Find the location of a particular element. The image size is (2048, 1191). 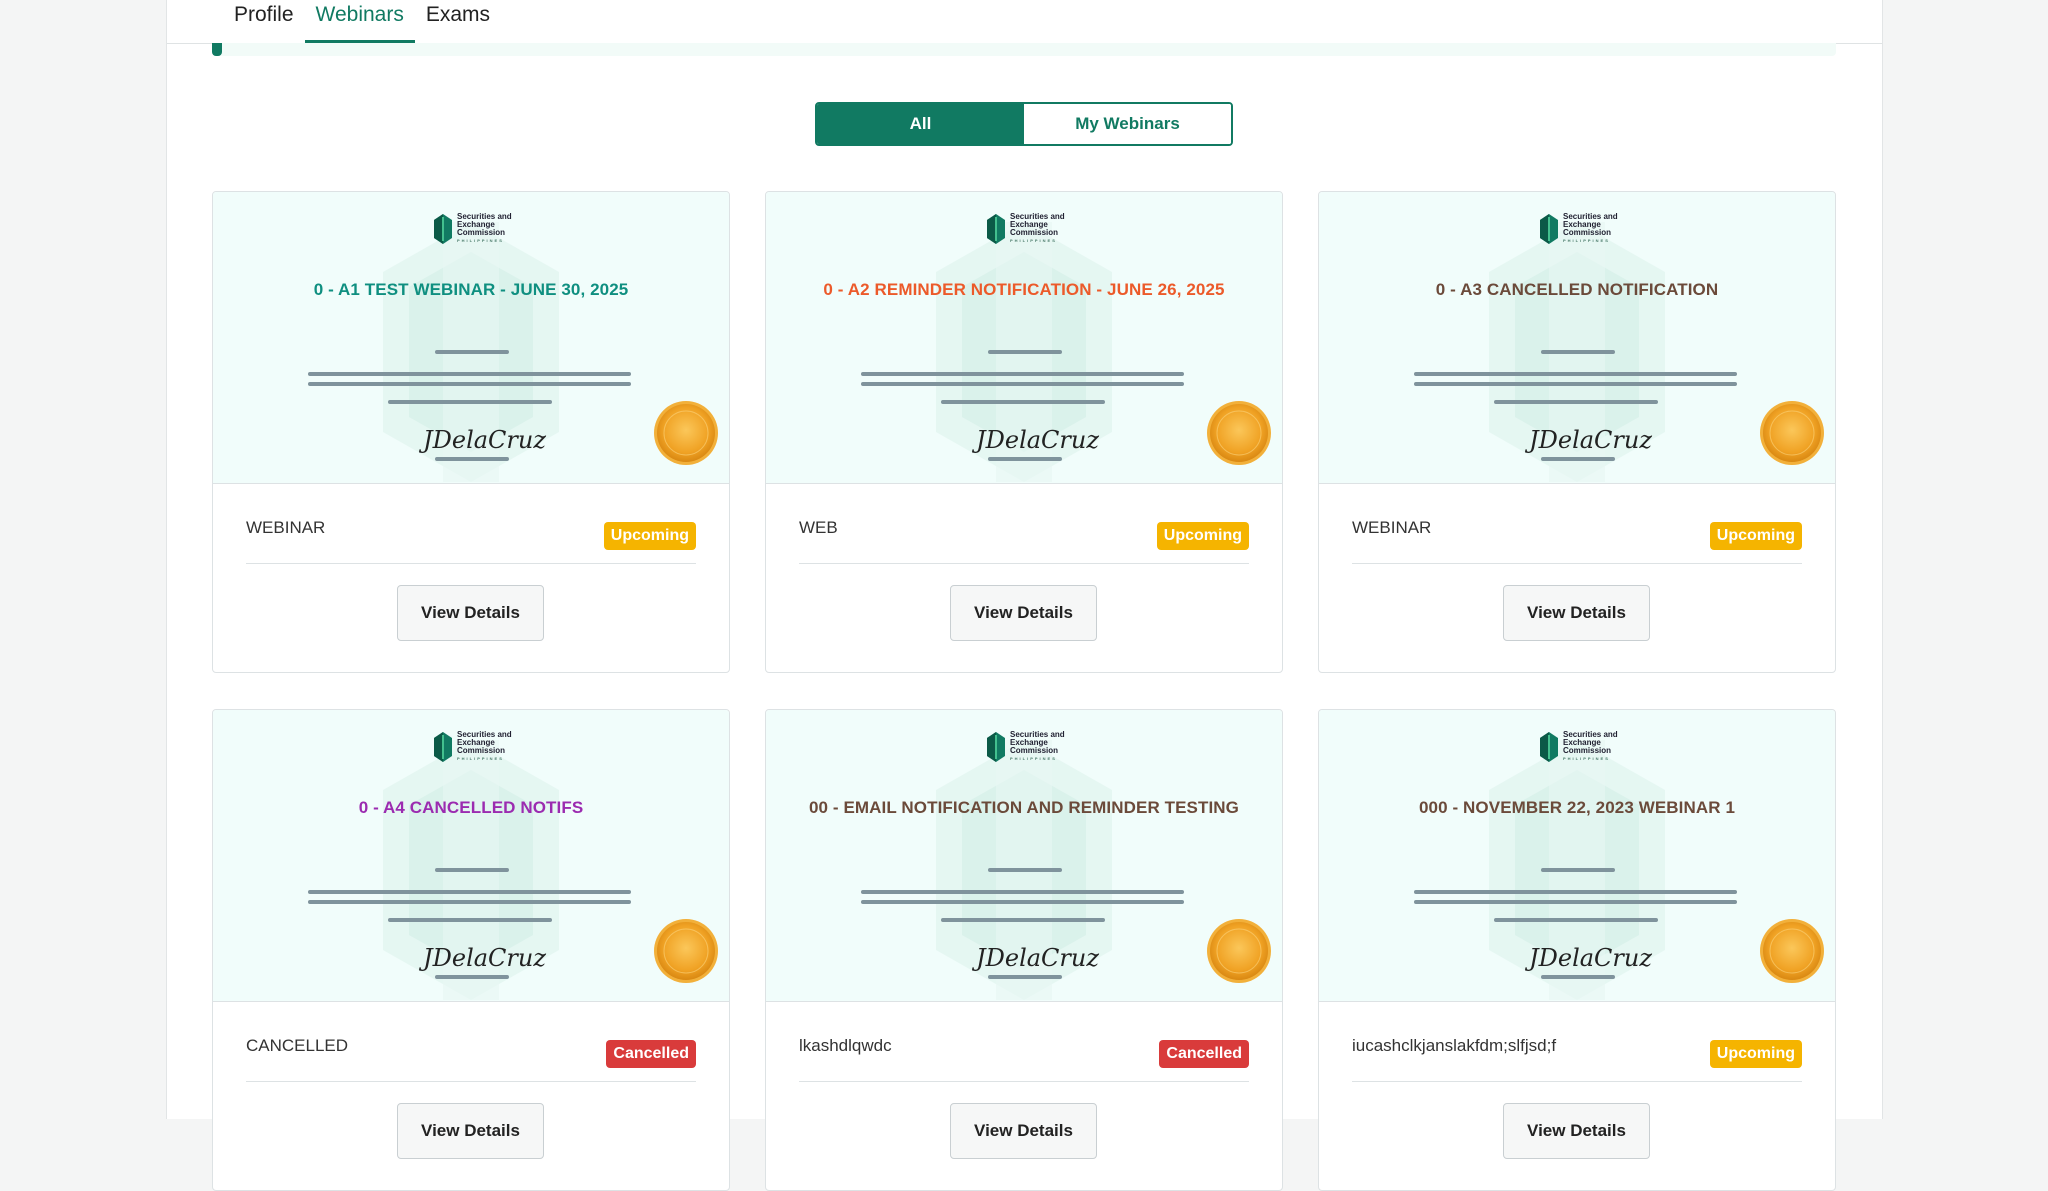

webinar-type: iucashclkjanslakfdm;slfjsd;f is located at coordinates (1454, 1045).